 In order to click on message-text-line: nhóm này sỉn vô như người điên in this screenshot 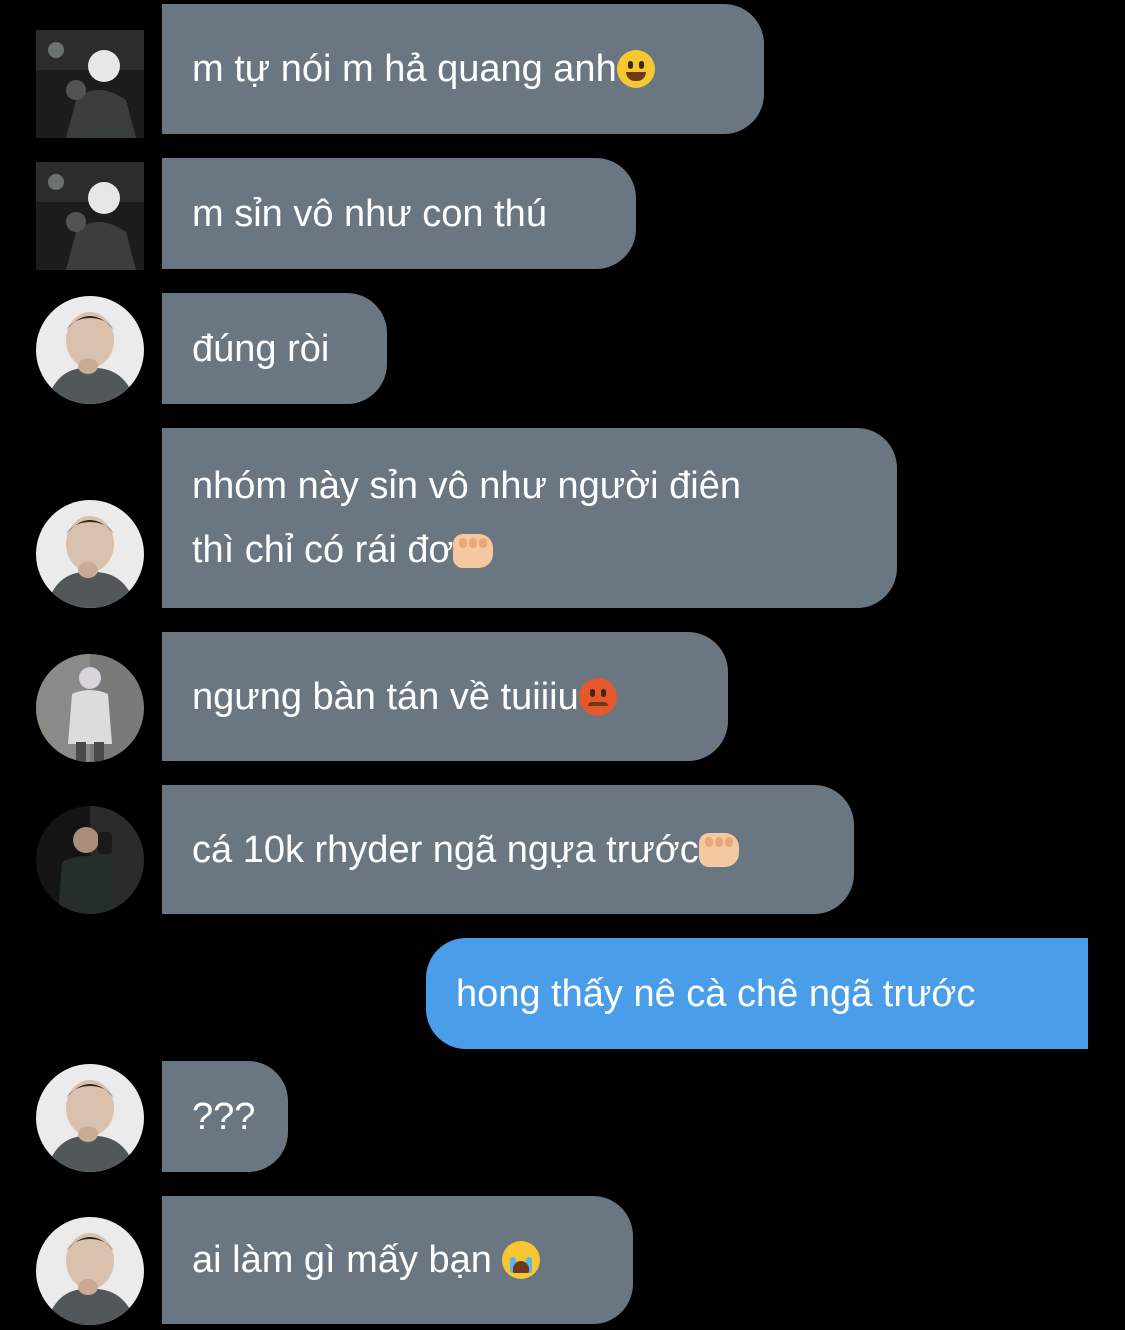, I will do `click(466, 486)`.